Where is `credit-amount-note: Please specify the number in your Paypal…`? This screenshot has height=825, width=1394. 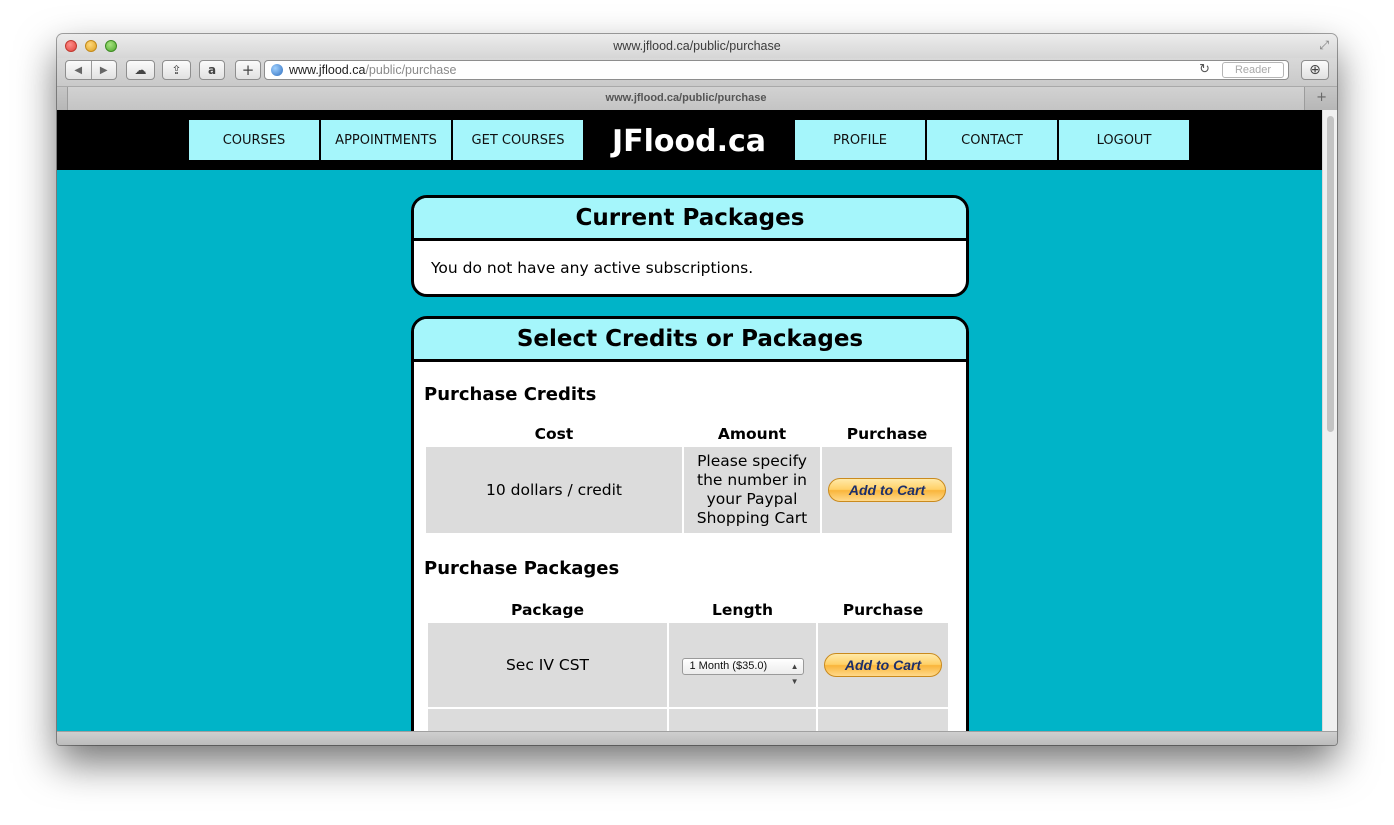 credit-amount-note: Please specify the number in your Paypal… is located at coordinates (752, 490).